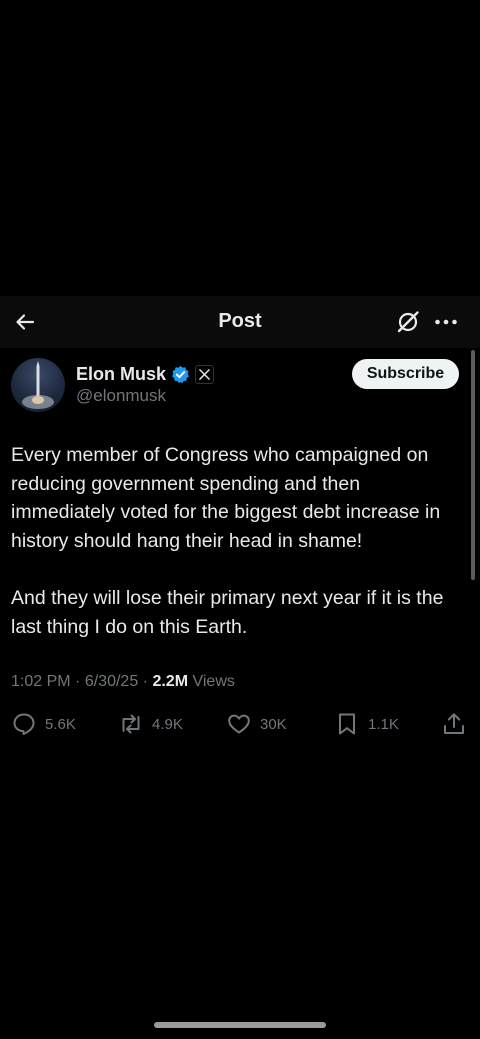 This screenshot has height=1039, width=480. I want to click on share-icon, so click(454, 723).